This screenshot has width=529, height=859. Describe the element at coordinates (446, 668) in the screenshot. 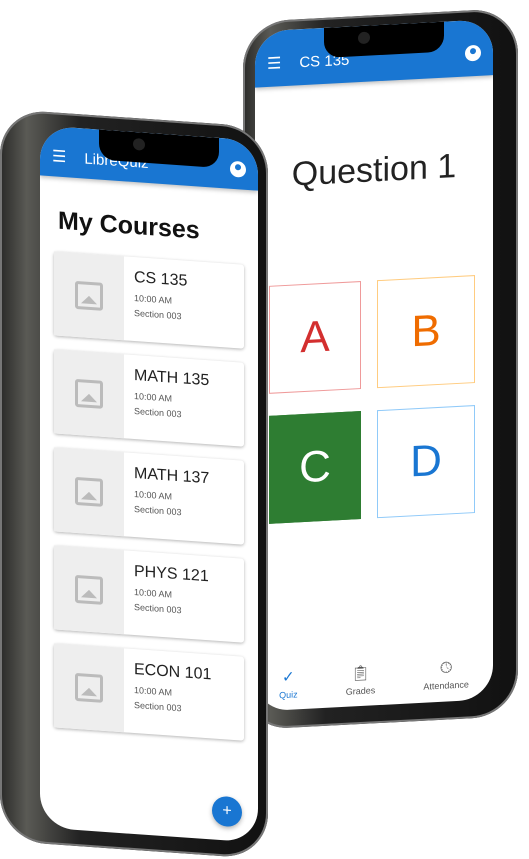

I see `clock-icon: 🕓︎` at that location.